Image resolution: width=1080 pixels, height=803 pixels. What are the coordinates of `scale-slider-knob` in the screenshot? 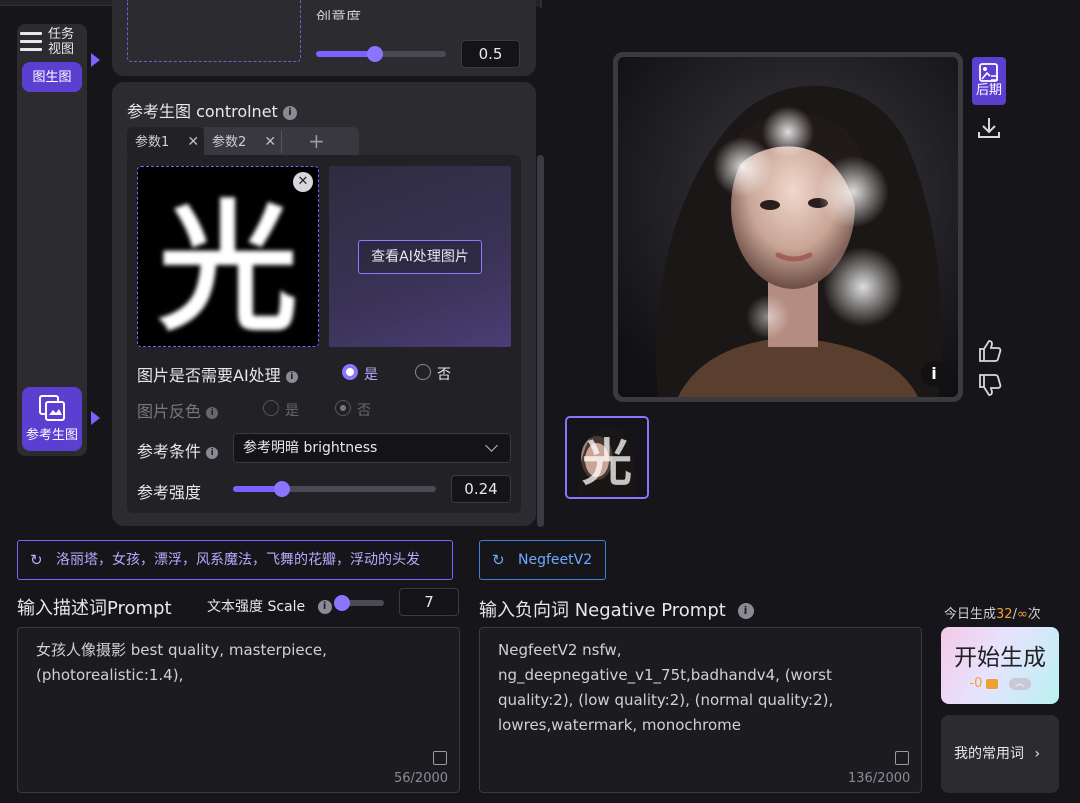 It's located at (342, 603).